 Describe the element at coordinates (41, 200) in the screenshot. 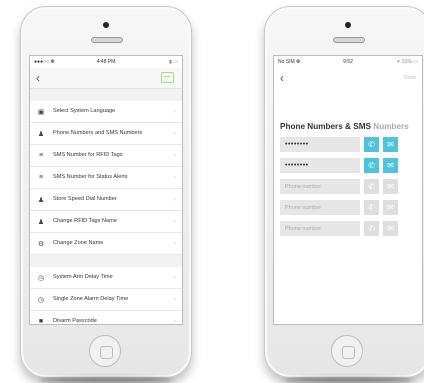

I see `speed-dial-icon: ♟` at that location.